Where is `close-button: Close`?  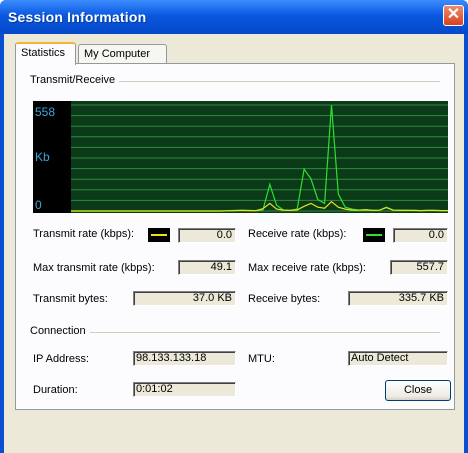
close-button: Close is located at coordinates (418, 390).